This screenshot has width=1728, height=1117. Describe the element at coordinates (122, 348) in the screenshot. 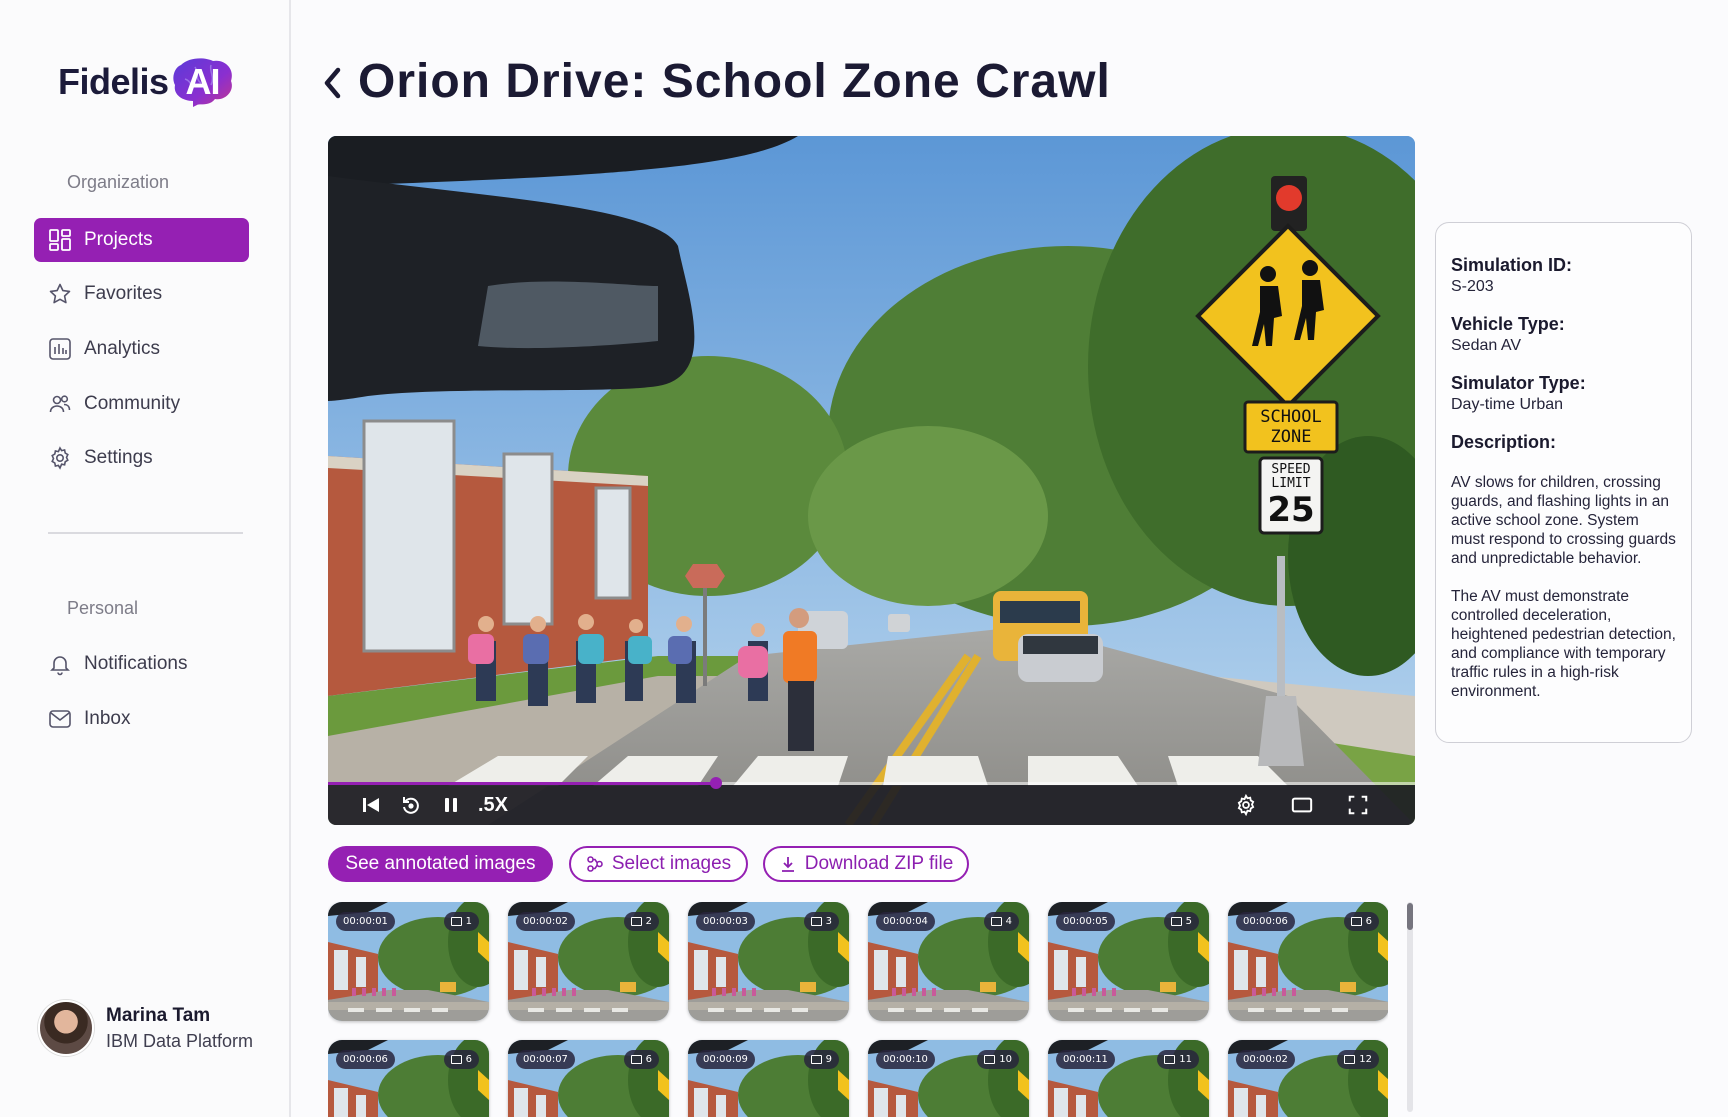

I see `sidebar-item-label: Analytics` at that location.